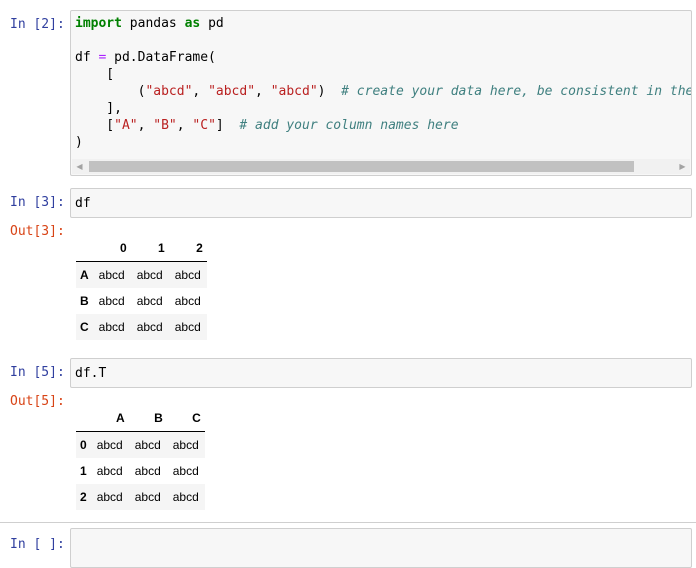 This screenshot has width=696, height=568. Describe the element at coordinates (147, 418) in the screenshot. I see `column-header: B` at that location.